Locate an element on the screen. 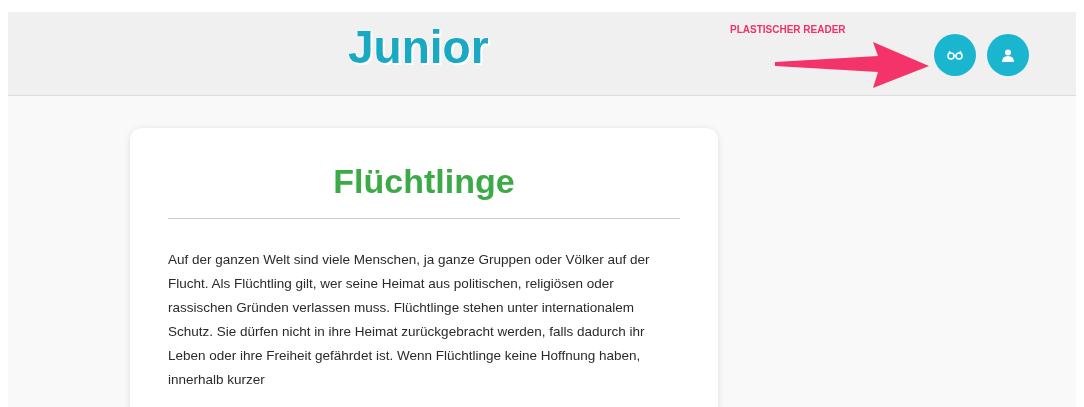  user-icon is located at coordinates (1008, 55).